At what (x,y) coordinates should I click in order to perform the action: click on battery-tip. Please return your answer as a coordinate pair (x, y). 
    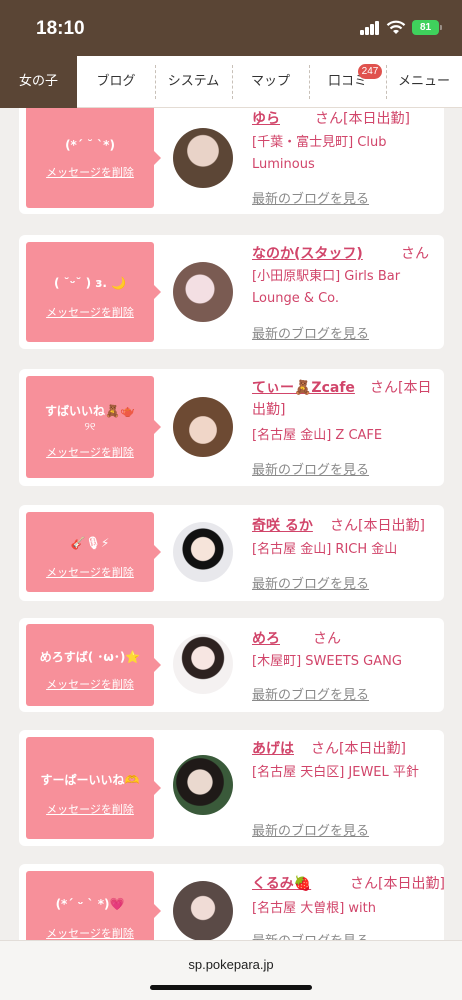
    Looking at the image, I should click on (441, 27).